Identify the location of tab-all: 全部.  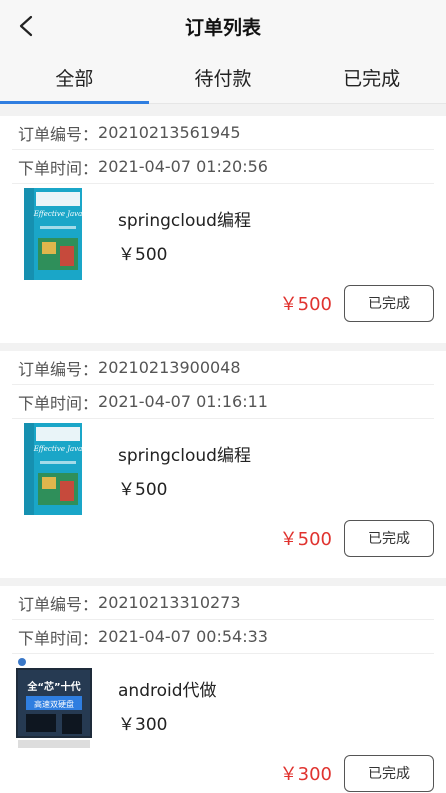
(74, 78).